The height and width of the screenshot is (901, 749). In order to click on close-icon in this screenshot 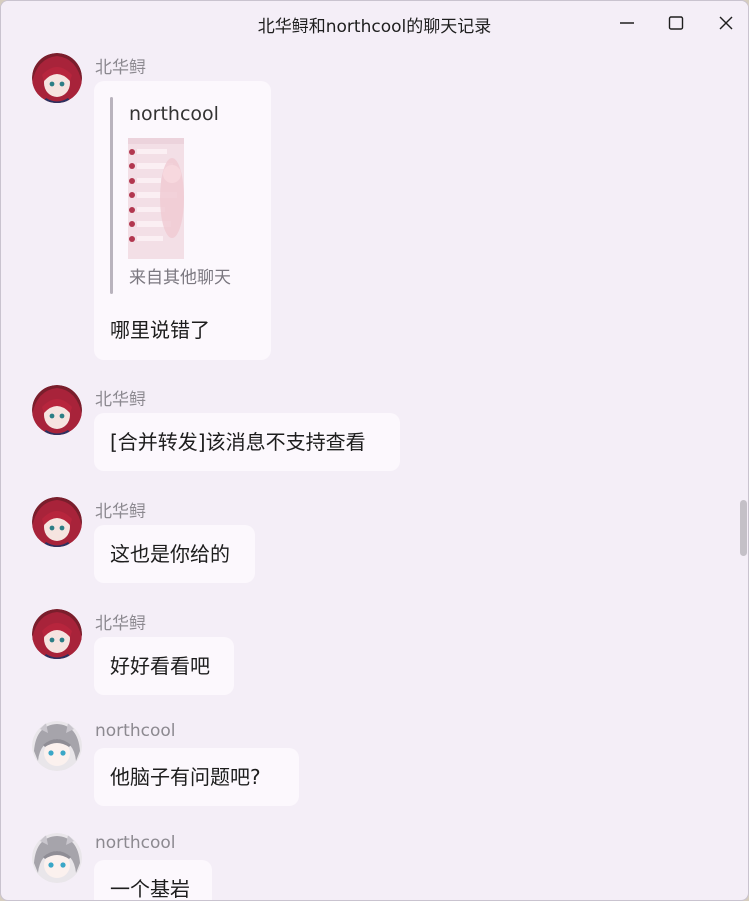, I will do `click(726, 23)`.